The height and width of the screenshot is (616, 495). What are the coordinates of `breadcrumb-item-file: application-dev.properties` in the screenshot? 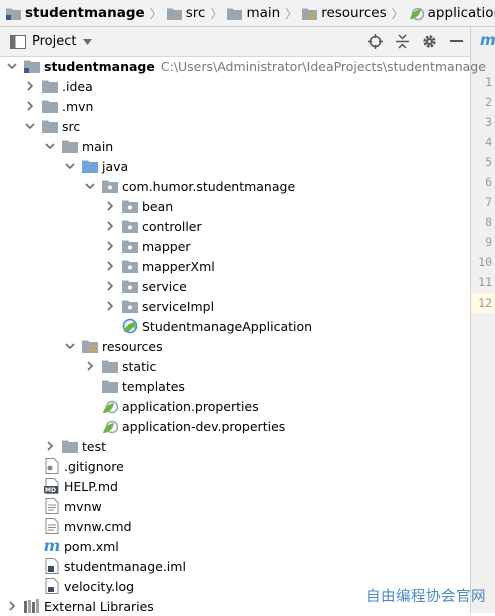 It's located at (452, 13).